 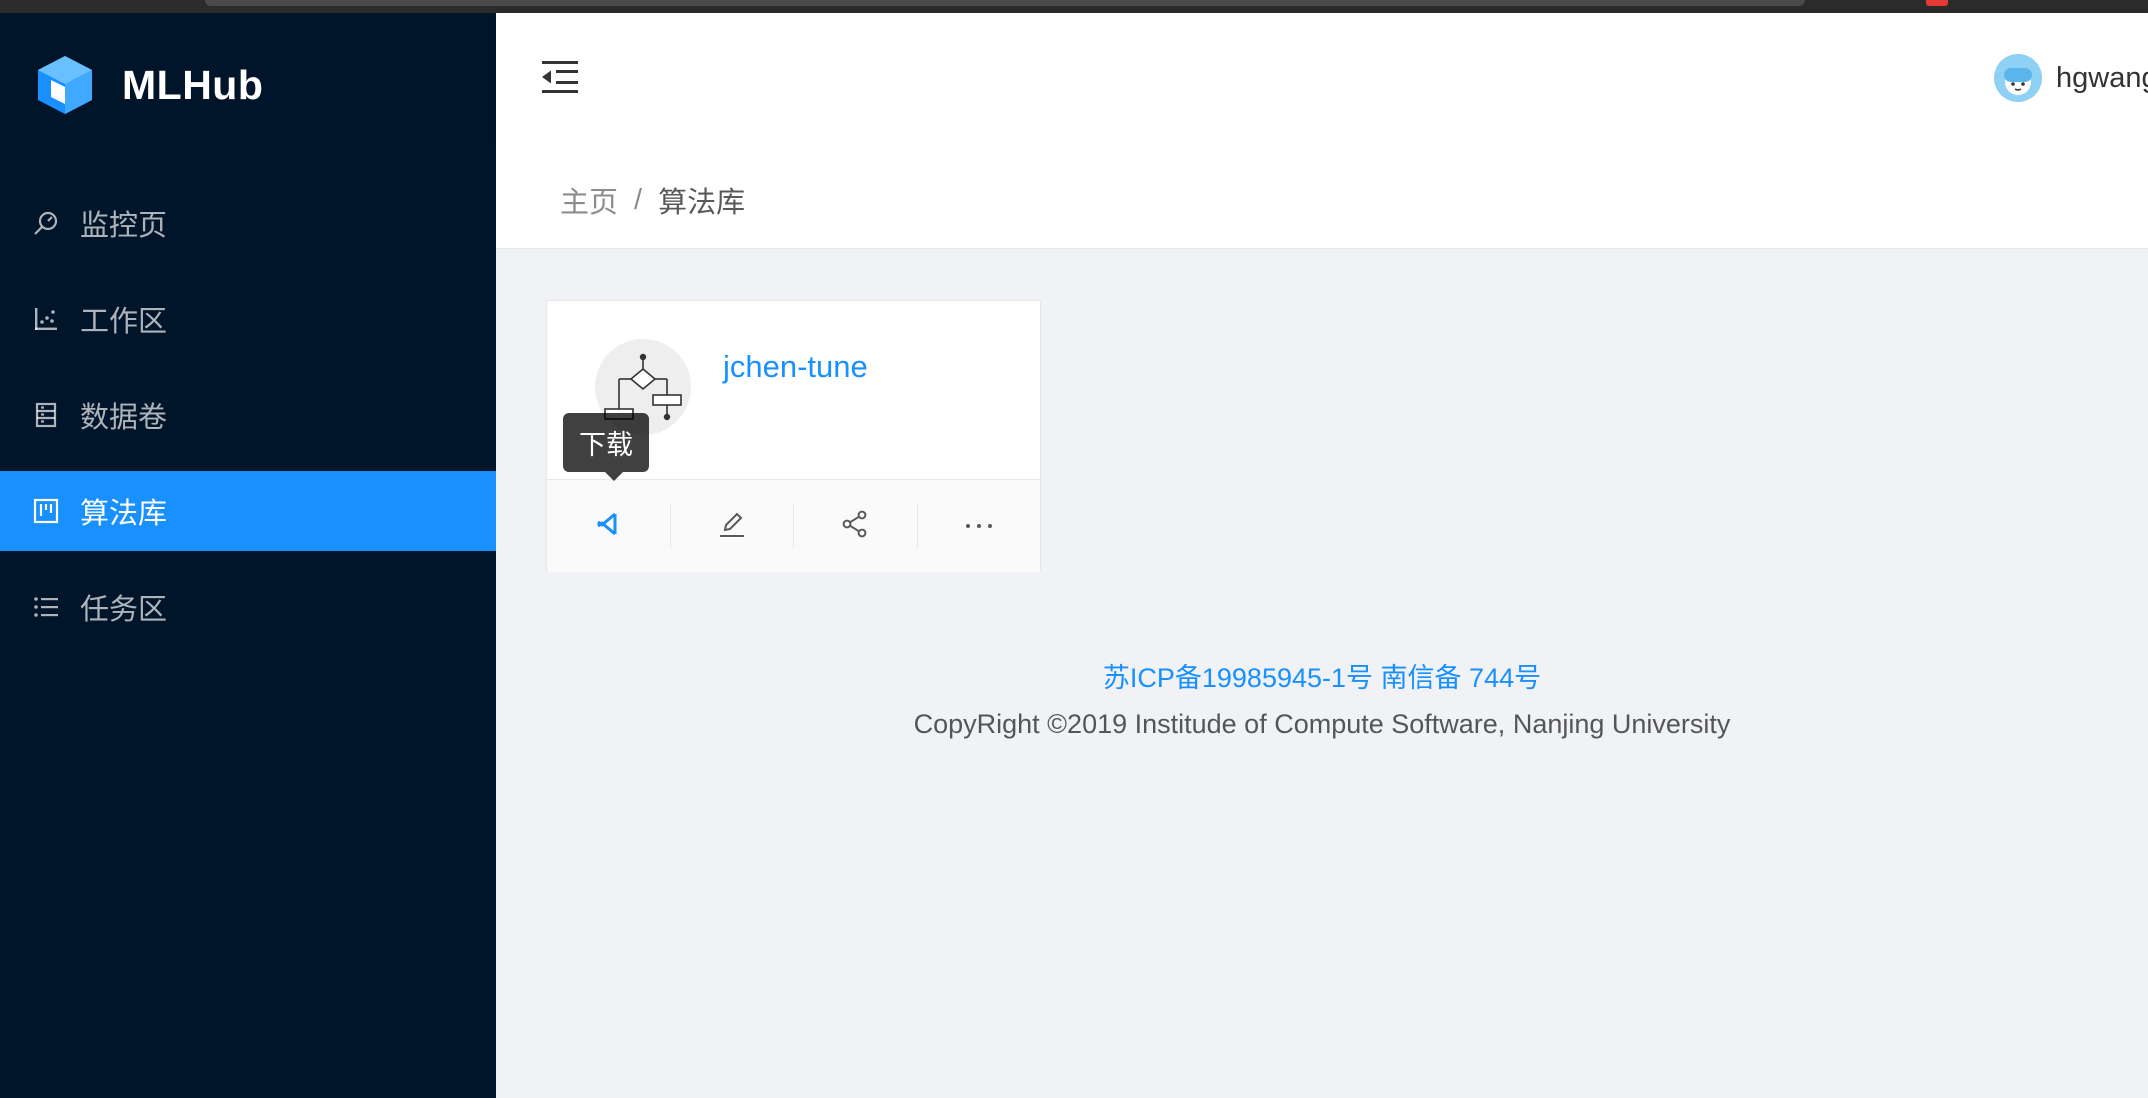 I want to click on vscode-icon, so click(x=608, y=526).